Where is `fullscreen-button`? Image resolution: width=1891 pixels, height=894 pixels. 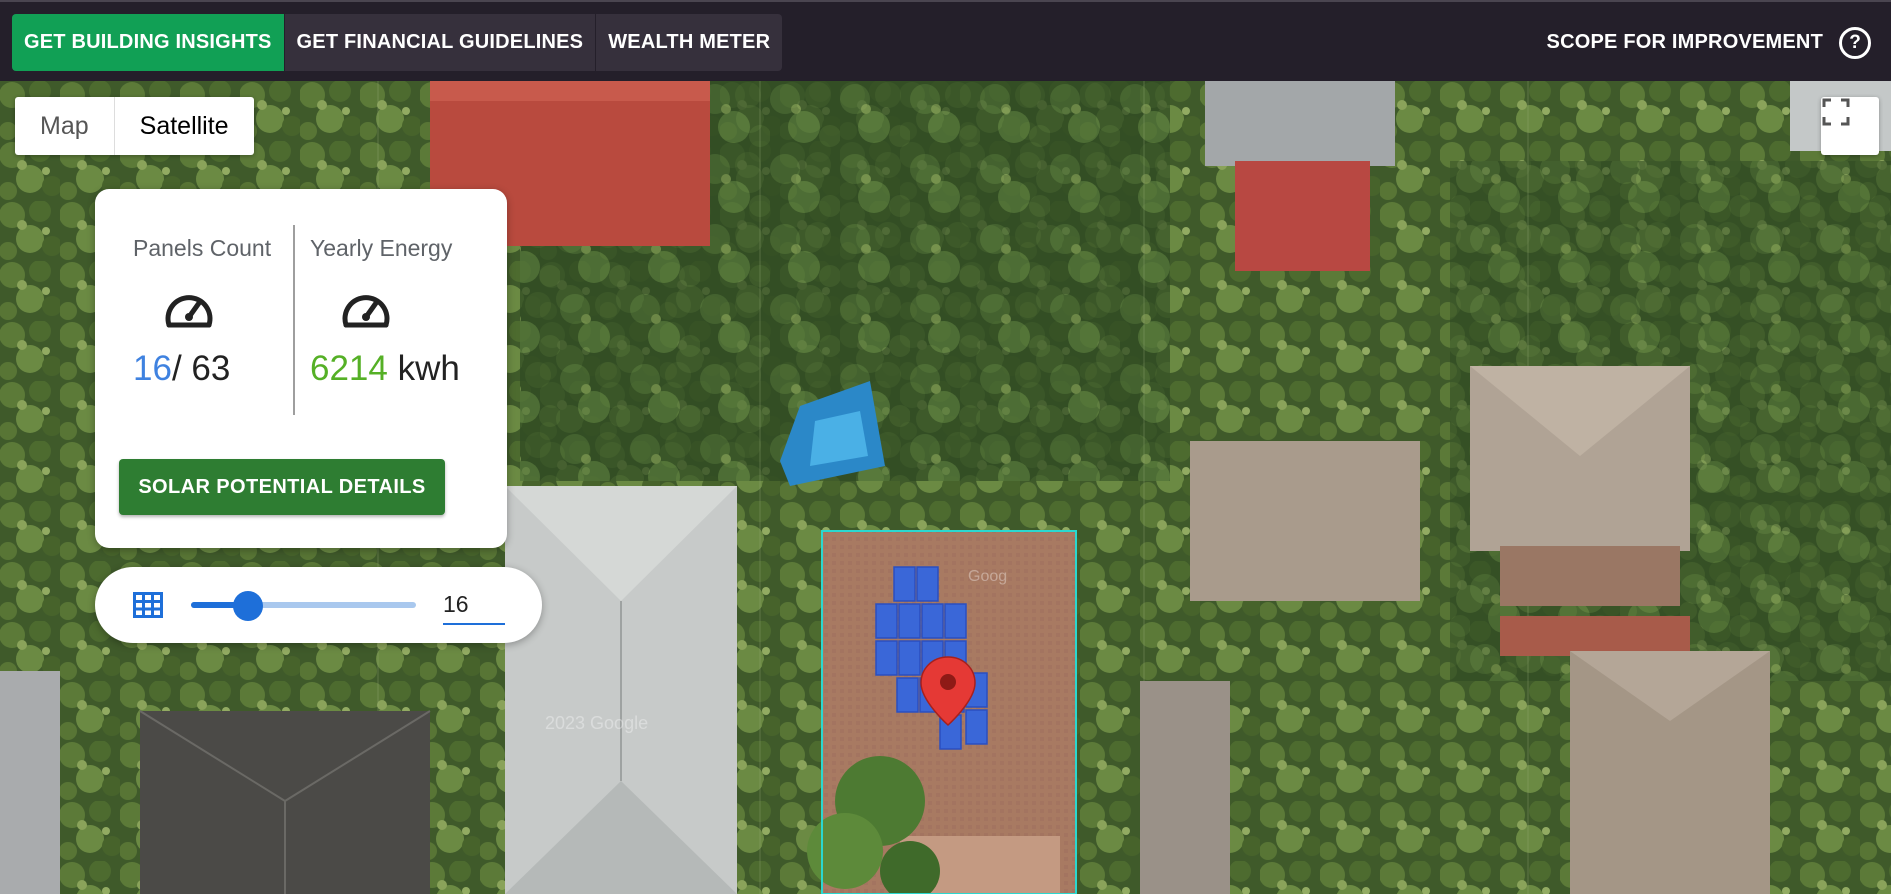 fullscreen-button is located at coordinates (1850, 126).